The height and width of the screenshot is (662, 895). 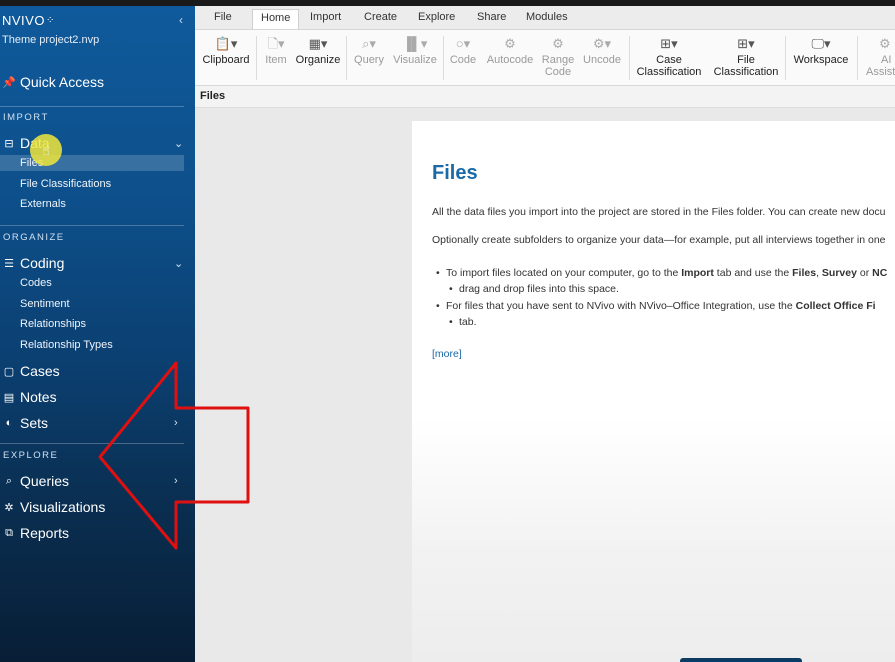 I want to click on reports-icon: ⧉, so click(x=9, y=532).